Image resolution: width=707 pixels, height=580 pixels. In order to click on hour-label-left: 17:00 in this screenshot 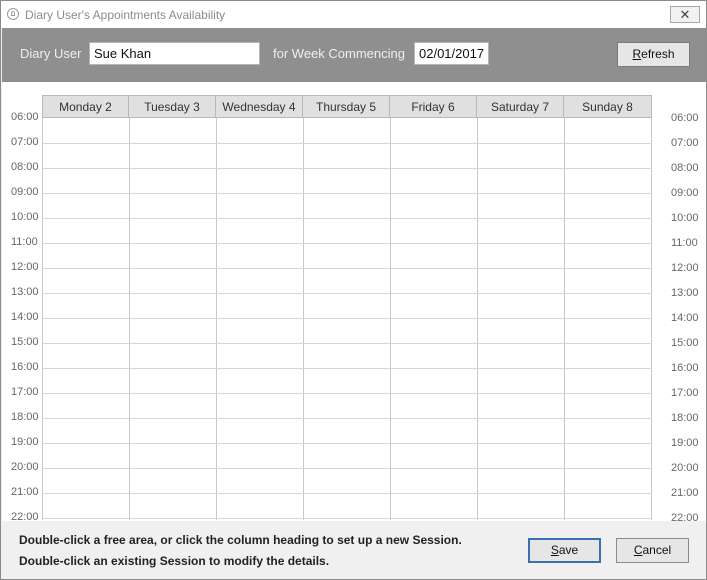, I will do `click(25, 392)`.